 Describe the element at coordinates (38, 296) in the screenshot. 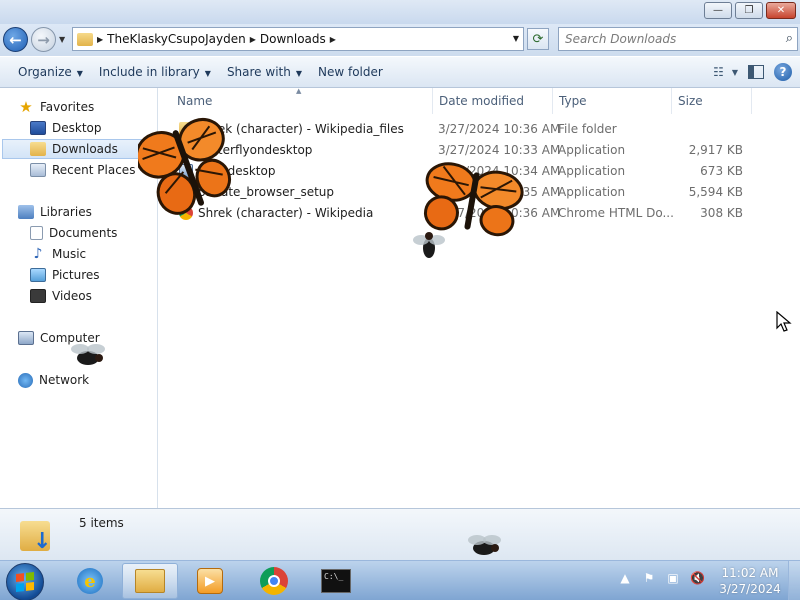

I see `video-icon` at that location.